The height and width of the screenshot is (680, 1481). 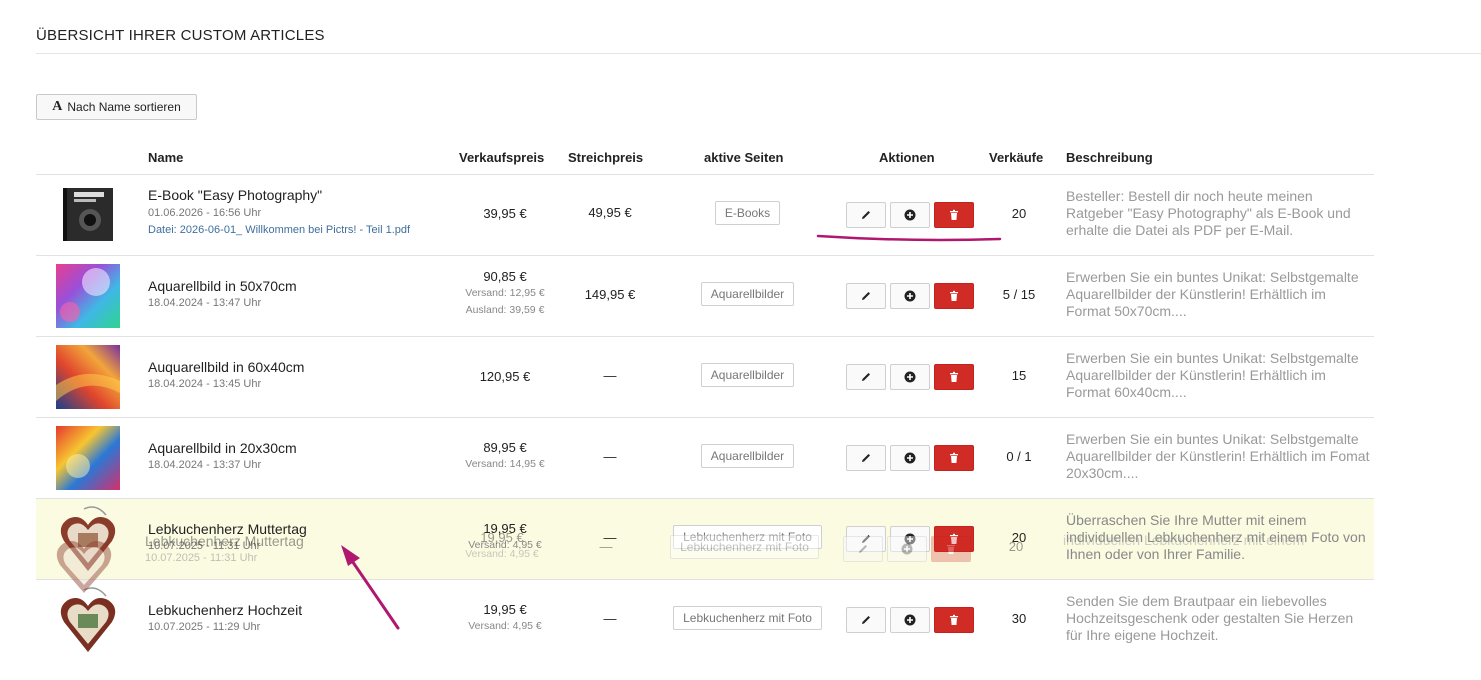 What do you see at coordinates (165, 157) in the screenshot?
I see `header-name: Name` at bounding box center [165, 157].